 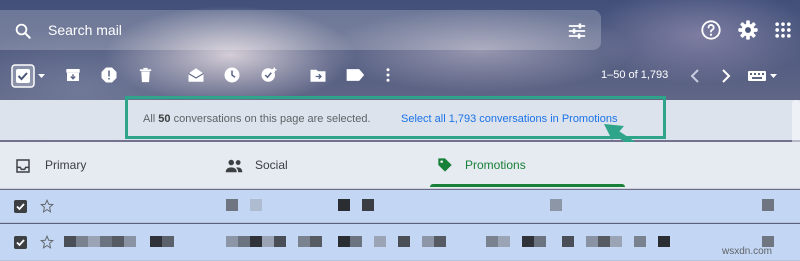 I want to click on snooze-icon, so click(x=232, y=75).